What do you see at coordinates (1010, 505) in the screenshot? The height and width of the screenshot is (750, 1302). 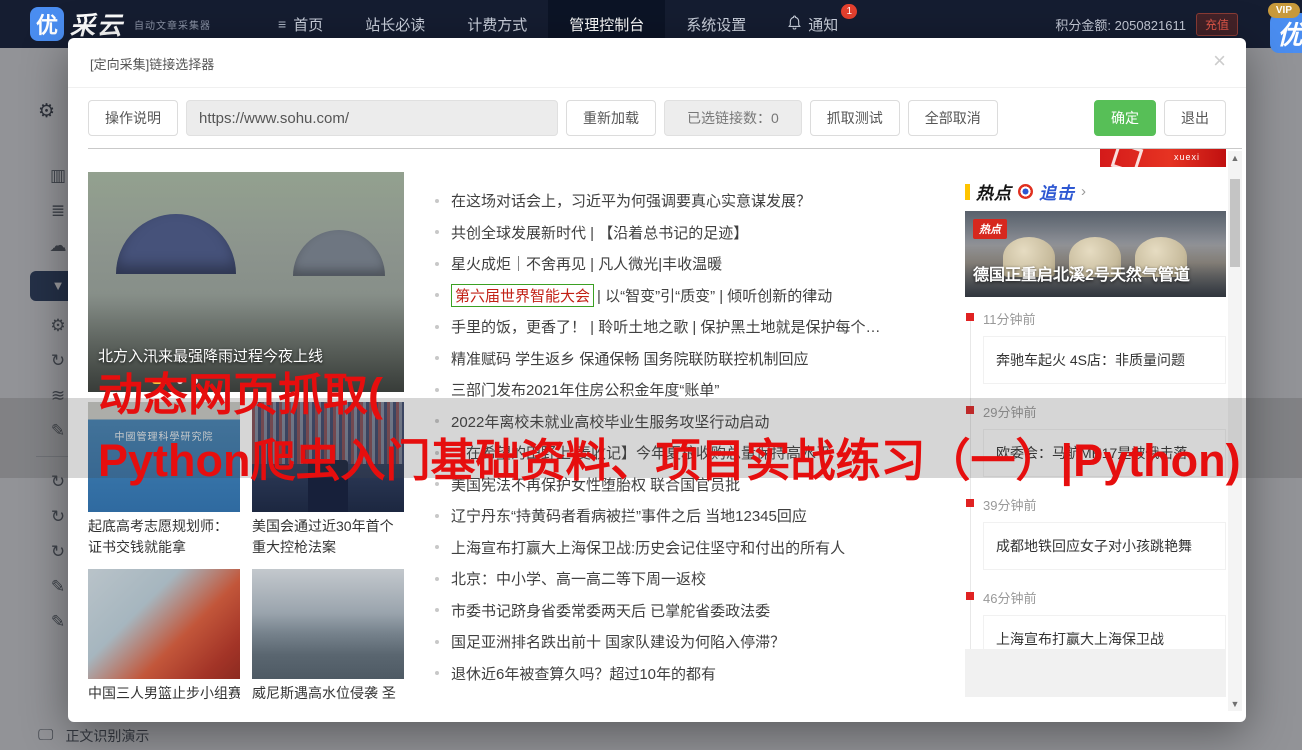 I see `timeline-time: 39分钟前` at bounding box center [1010, 505].